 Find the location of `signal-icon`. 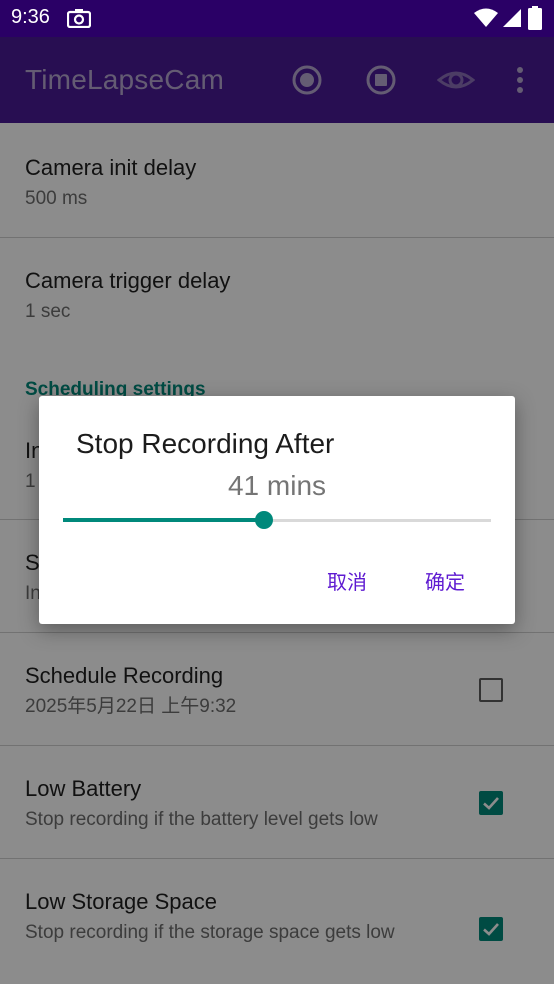

signal-icon is located at coordinates (512, 18).